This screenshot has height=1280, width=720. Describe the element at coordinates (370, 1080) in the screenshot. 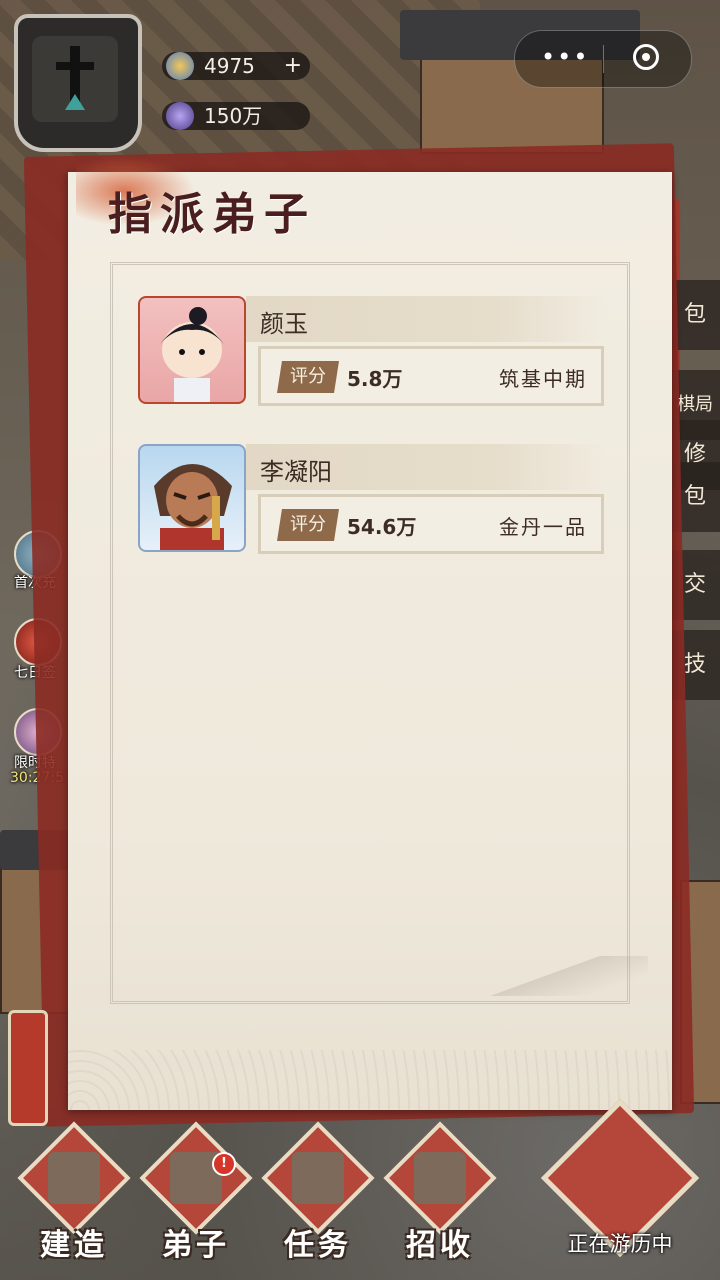

I see `wave-pattern-decoration` at that location.